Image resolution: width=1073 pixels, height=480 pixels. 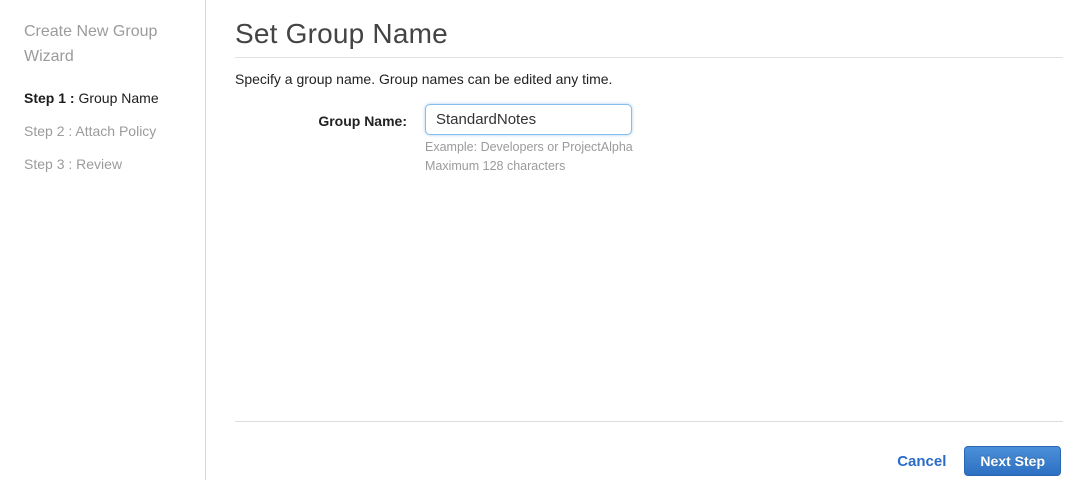 What do you see at coordinates (362, 121) in the screenshot?
I see `group-name-label: Group Name:` at bounding box center [362, 121].